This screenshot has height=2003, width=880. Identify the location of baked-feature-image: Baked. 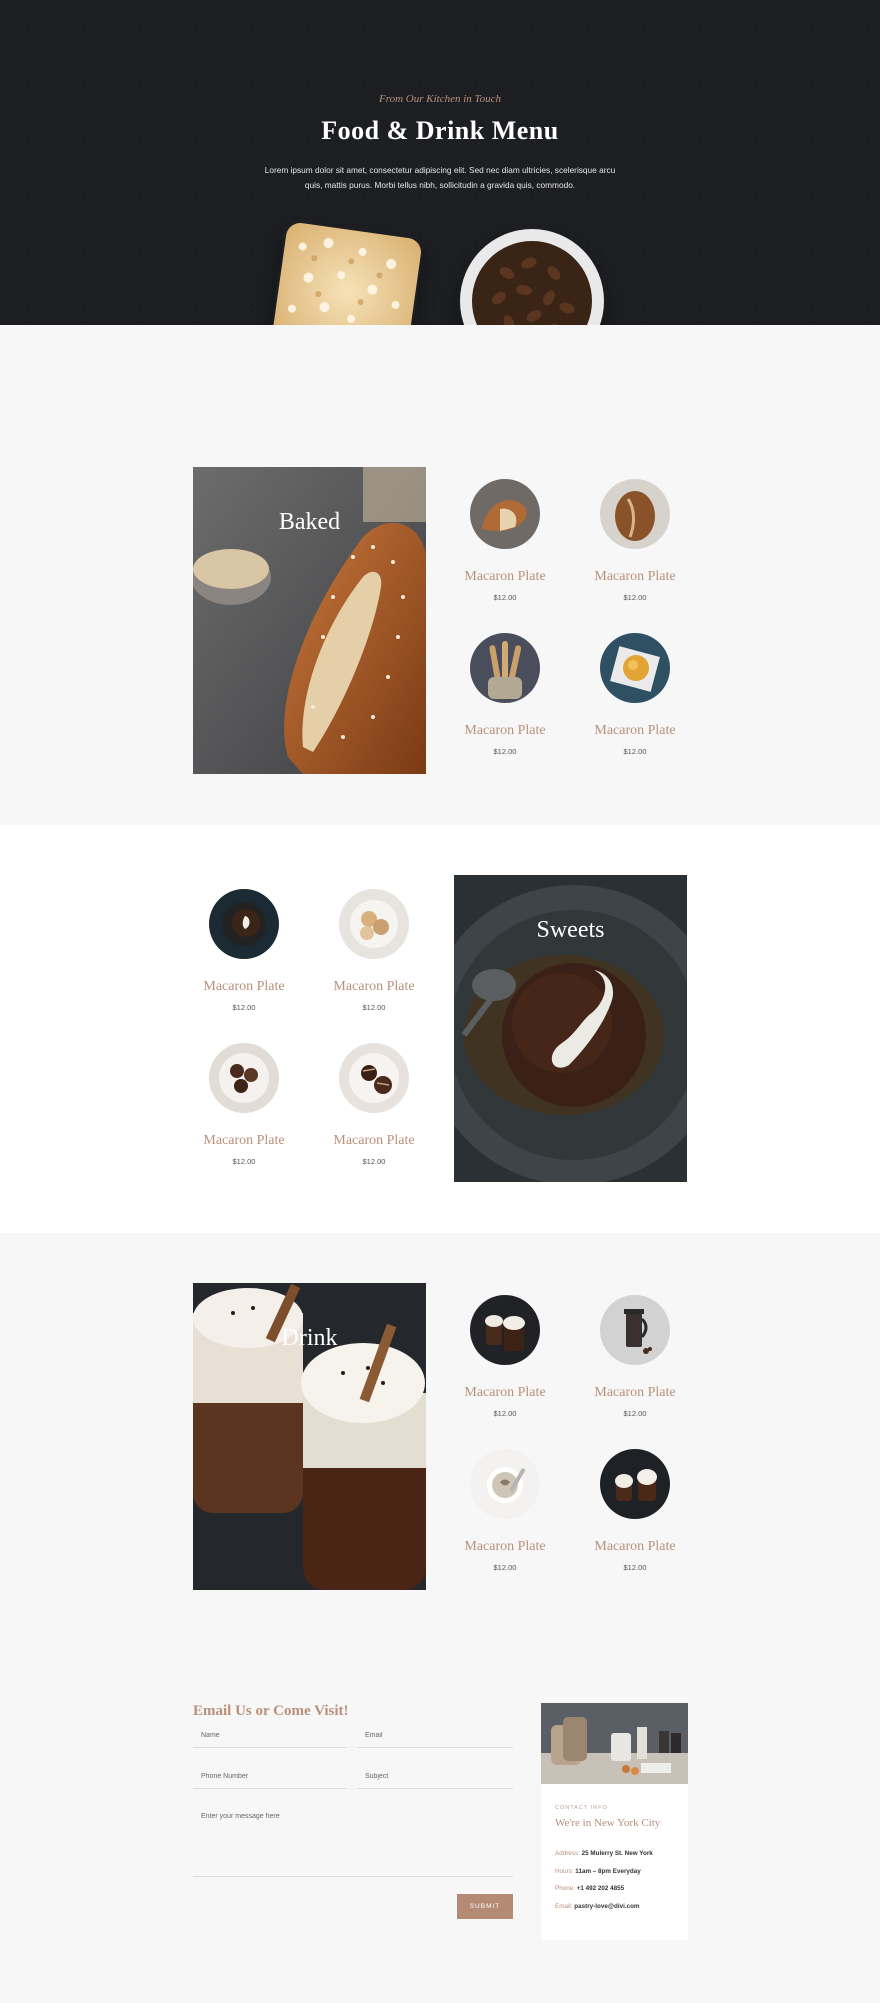
(309, 620).